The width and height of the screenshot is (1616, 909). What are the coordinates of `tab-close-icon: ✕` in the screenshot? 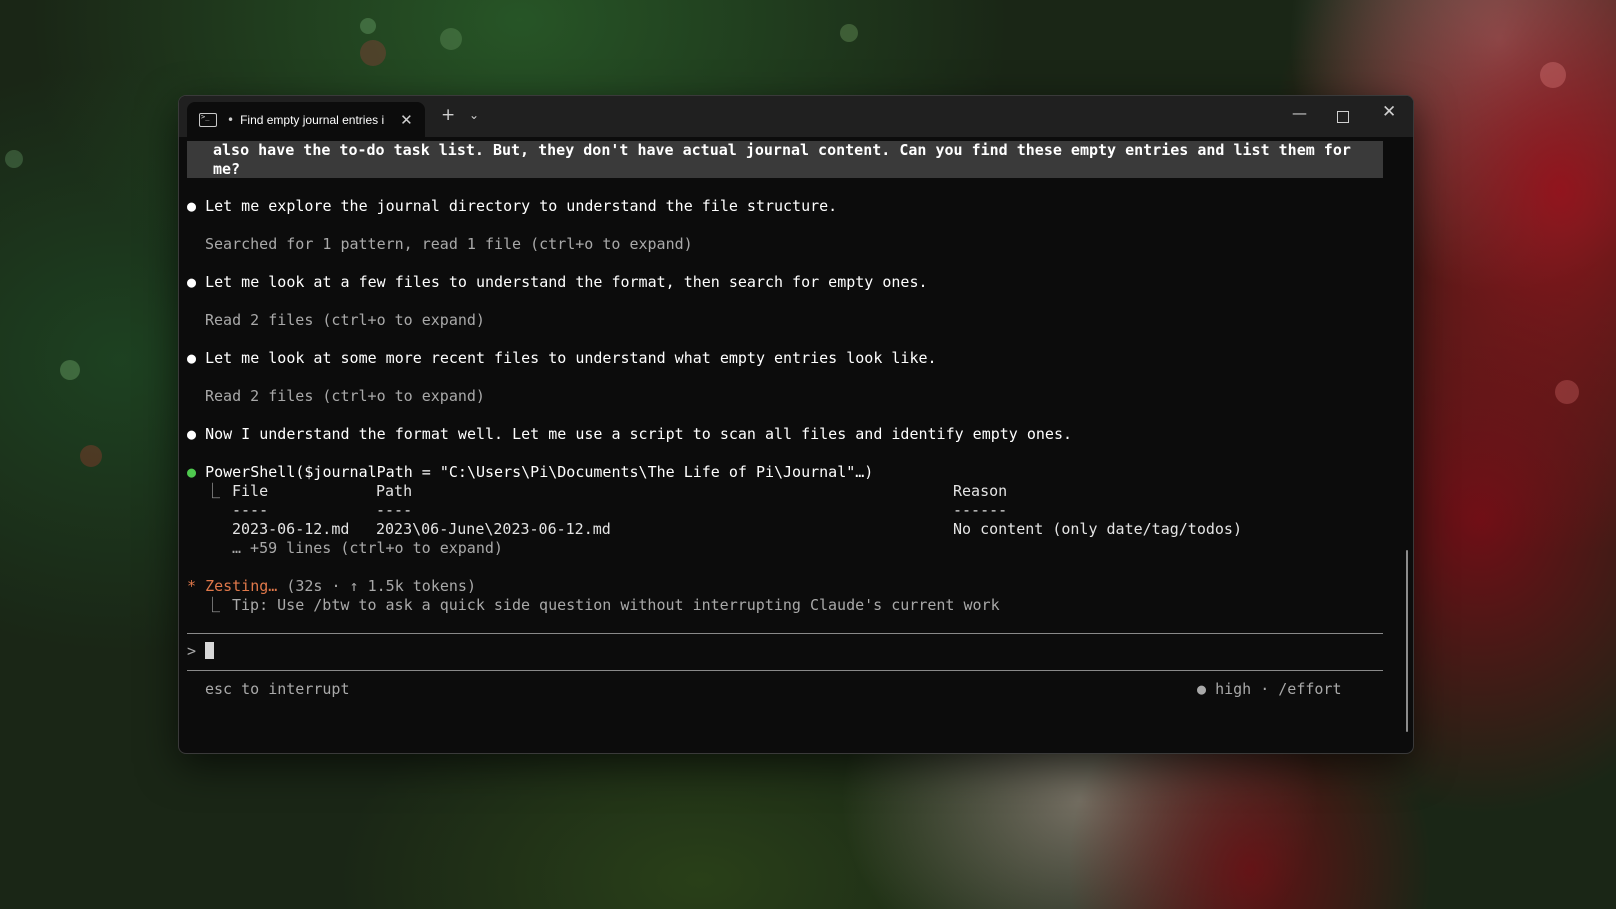 It's located at (406, 120).